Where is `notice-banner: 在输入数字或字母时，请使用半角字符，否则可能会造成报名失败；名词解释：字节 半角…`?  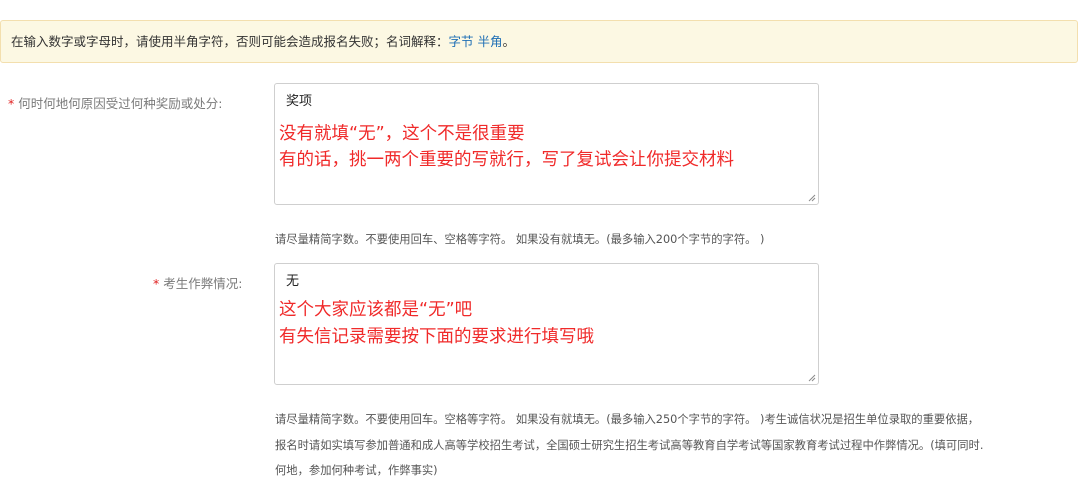 notice-banner: 在输入数字或字母时，请使用半角字符，否则可能会造成报名失败；名词解释：字节 半角… is located at coordinates (539, 41).